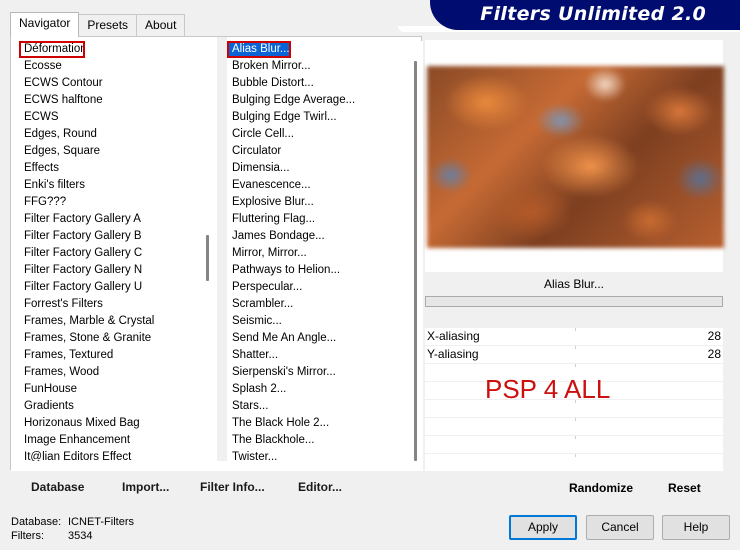 The height and width of the screenshot is (550, 740). I want to click on category-list-item: Effects, so click(110, 168).